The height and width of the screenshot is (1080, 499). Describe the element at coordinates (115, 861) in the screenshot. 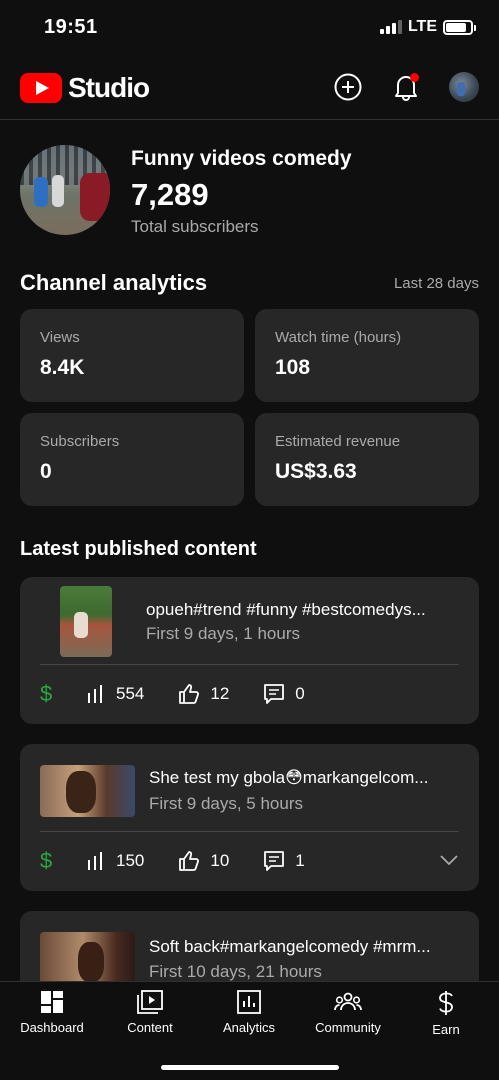

I see `views-metric: 150` at that location.